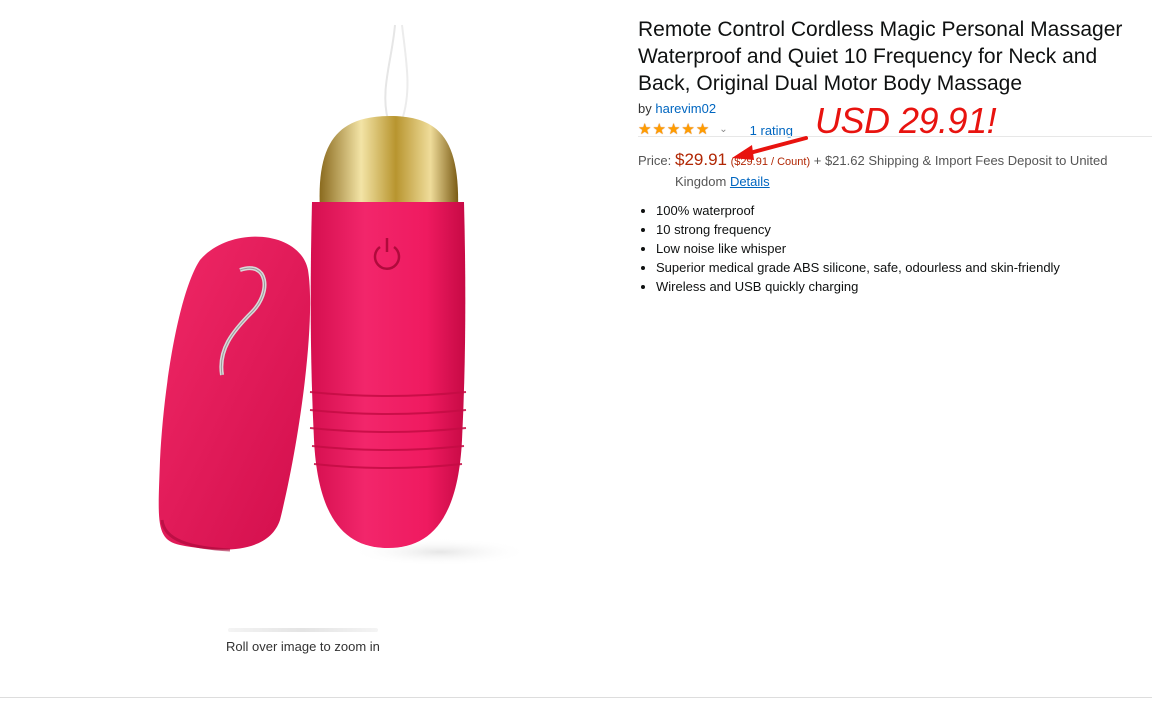 The height and width of the screenshot is (709, 1152). I want to click on chevron-down-icon: ⌄, so click(723, 129).